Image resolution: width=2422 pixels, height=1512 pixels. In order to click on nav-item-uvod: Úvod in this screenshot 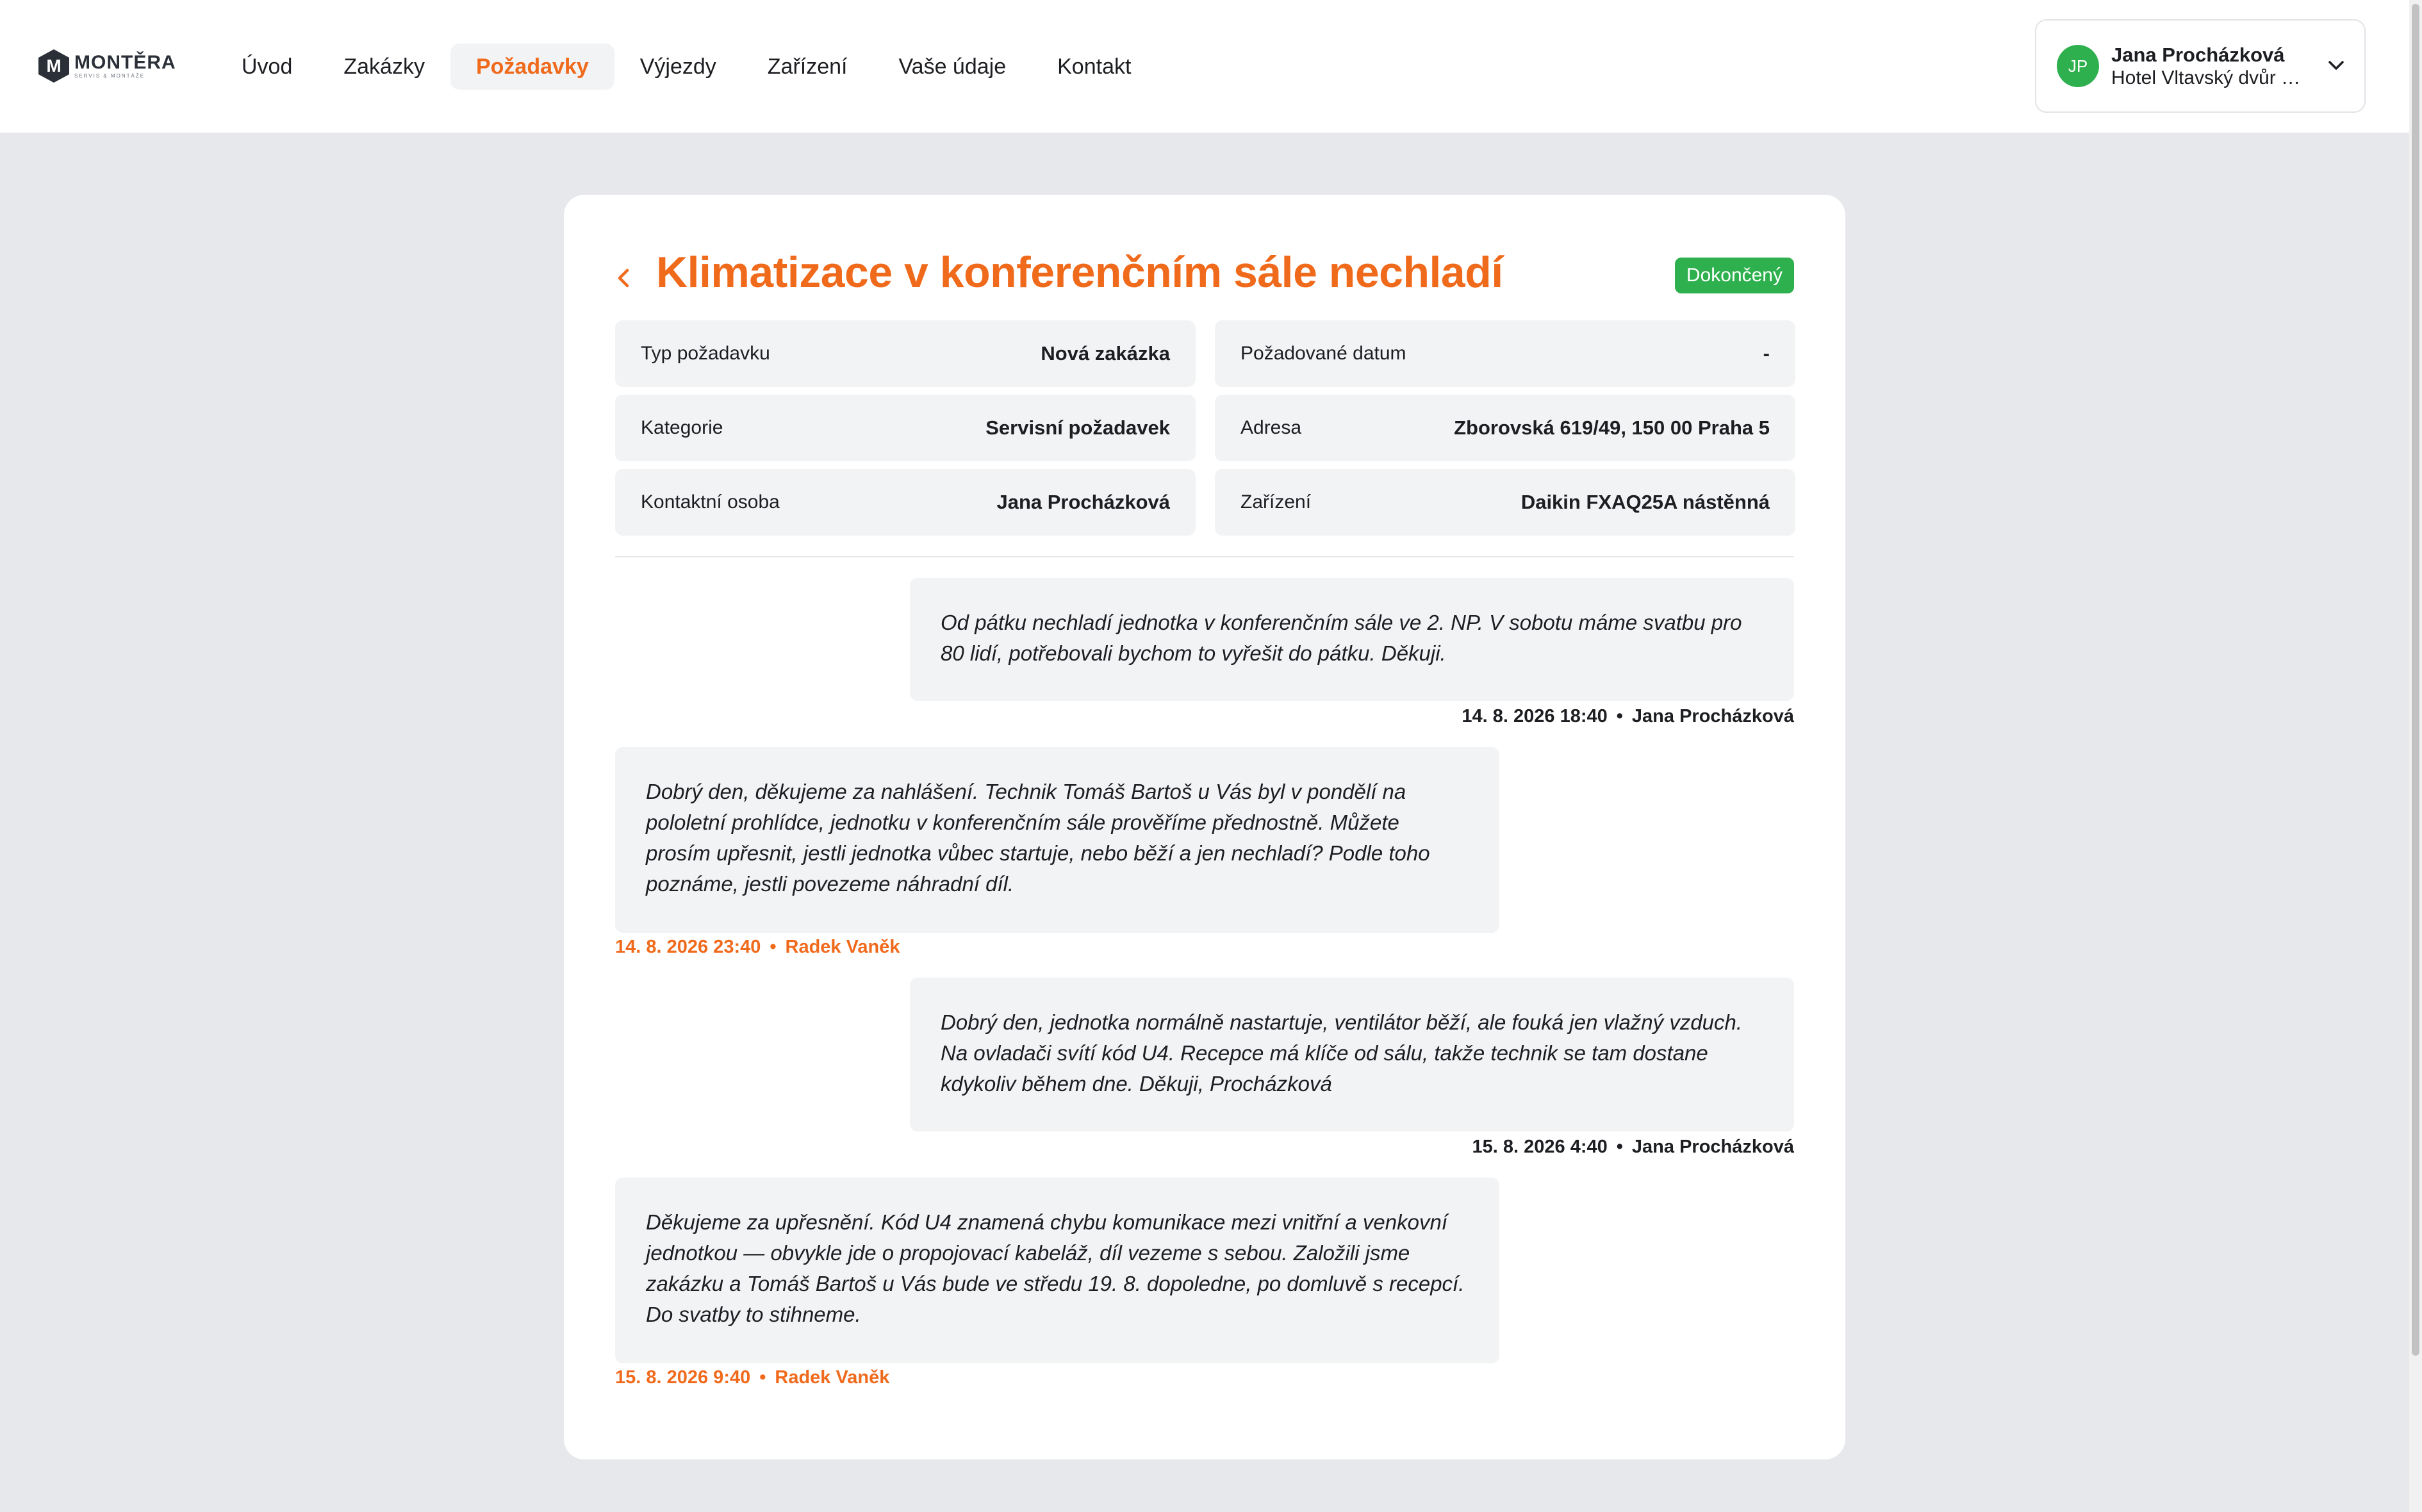, I will do `click(267, 67)`.